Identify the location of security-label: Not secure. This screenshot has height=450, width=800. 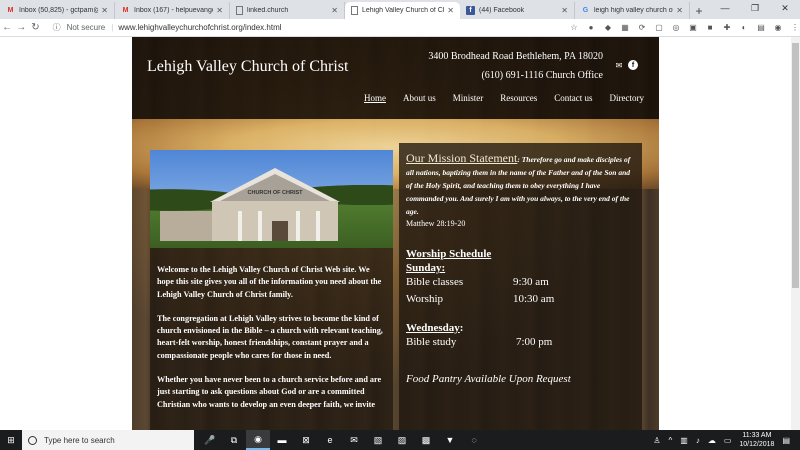
(86, 27).